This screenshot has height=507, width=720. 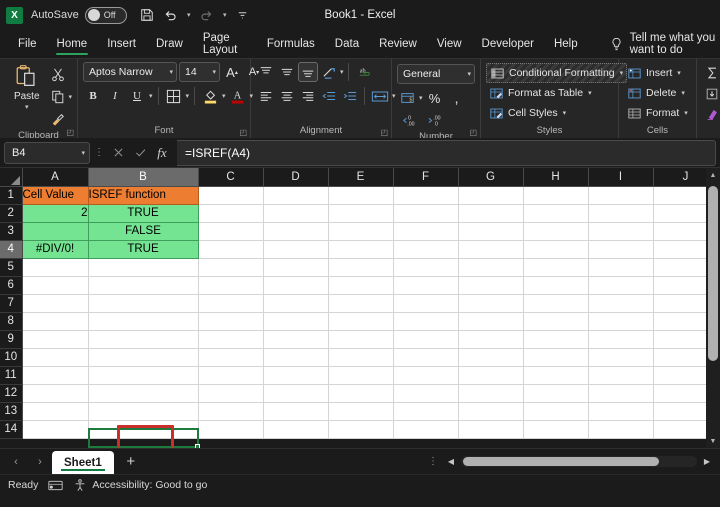 What do you see at coordinates (491, 321) in the screenshot?
I see `cell-g8` at bounding box center [491, 321].